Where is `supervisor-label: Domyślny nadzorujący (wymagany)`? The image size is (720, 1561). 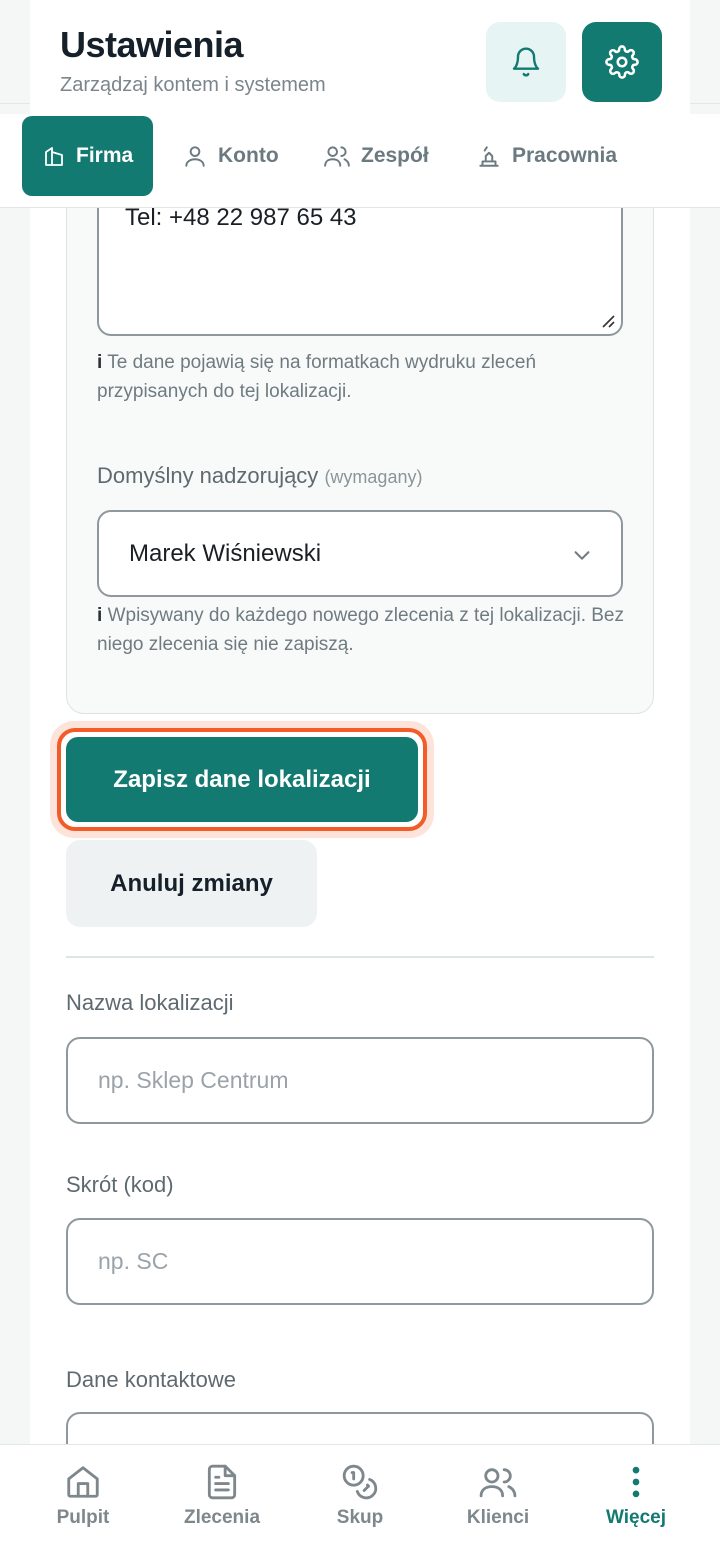
supervisor-label: Domyślny nadzorujący (wymagany) is located at coordinates (259, 476).